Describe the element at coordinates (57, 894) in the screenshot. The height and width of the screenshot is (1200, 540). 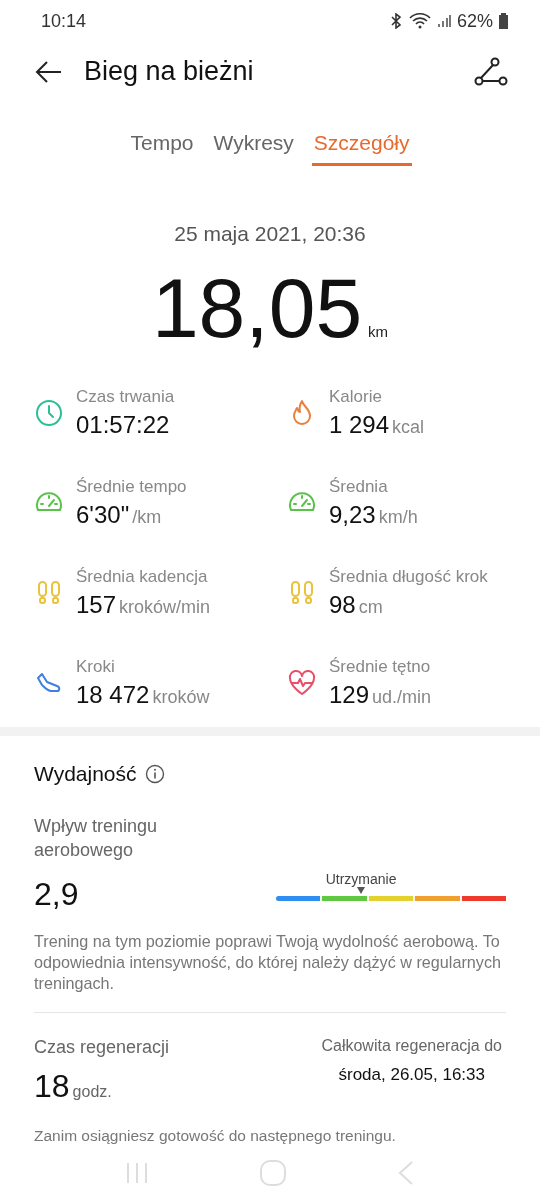
I see `aerobic-value: 2,9` at that location.